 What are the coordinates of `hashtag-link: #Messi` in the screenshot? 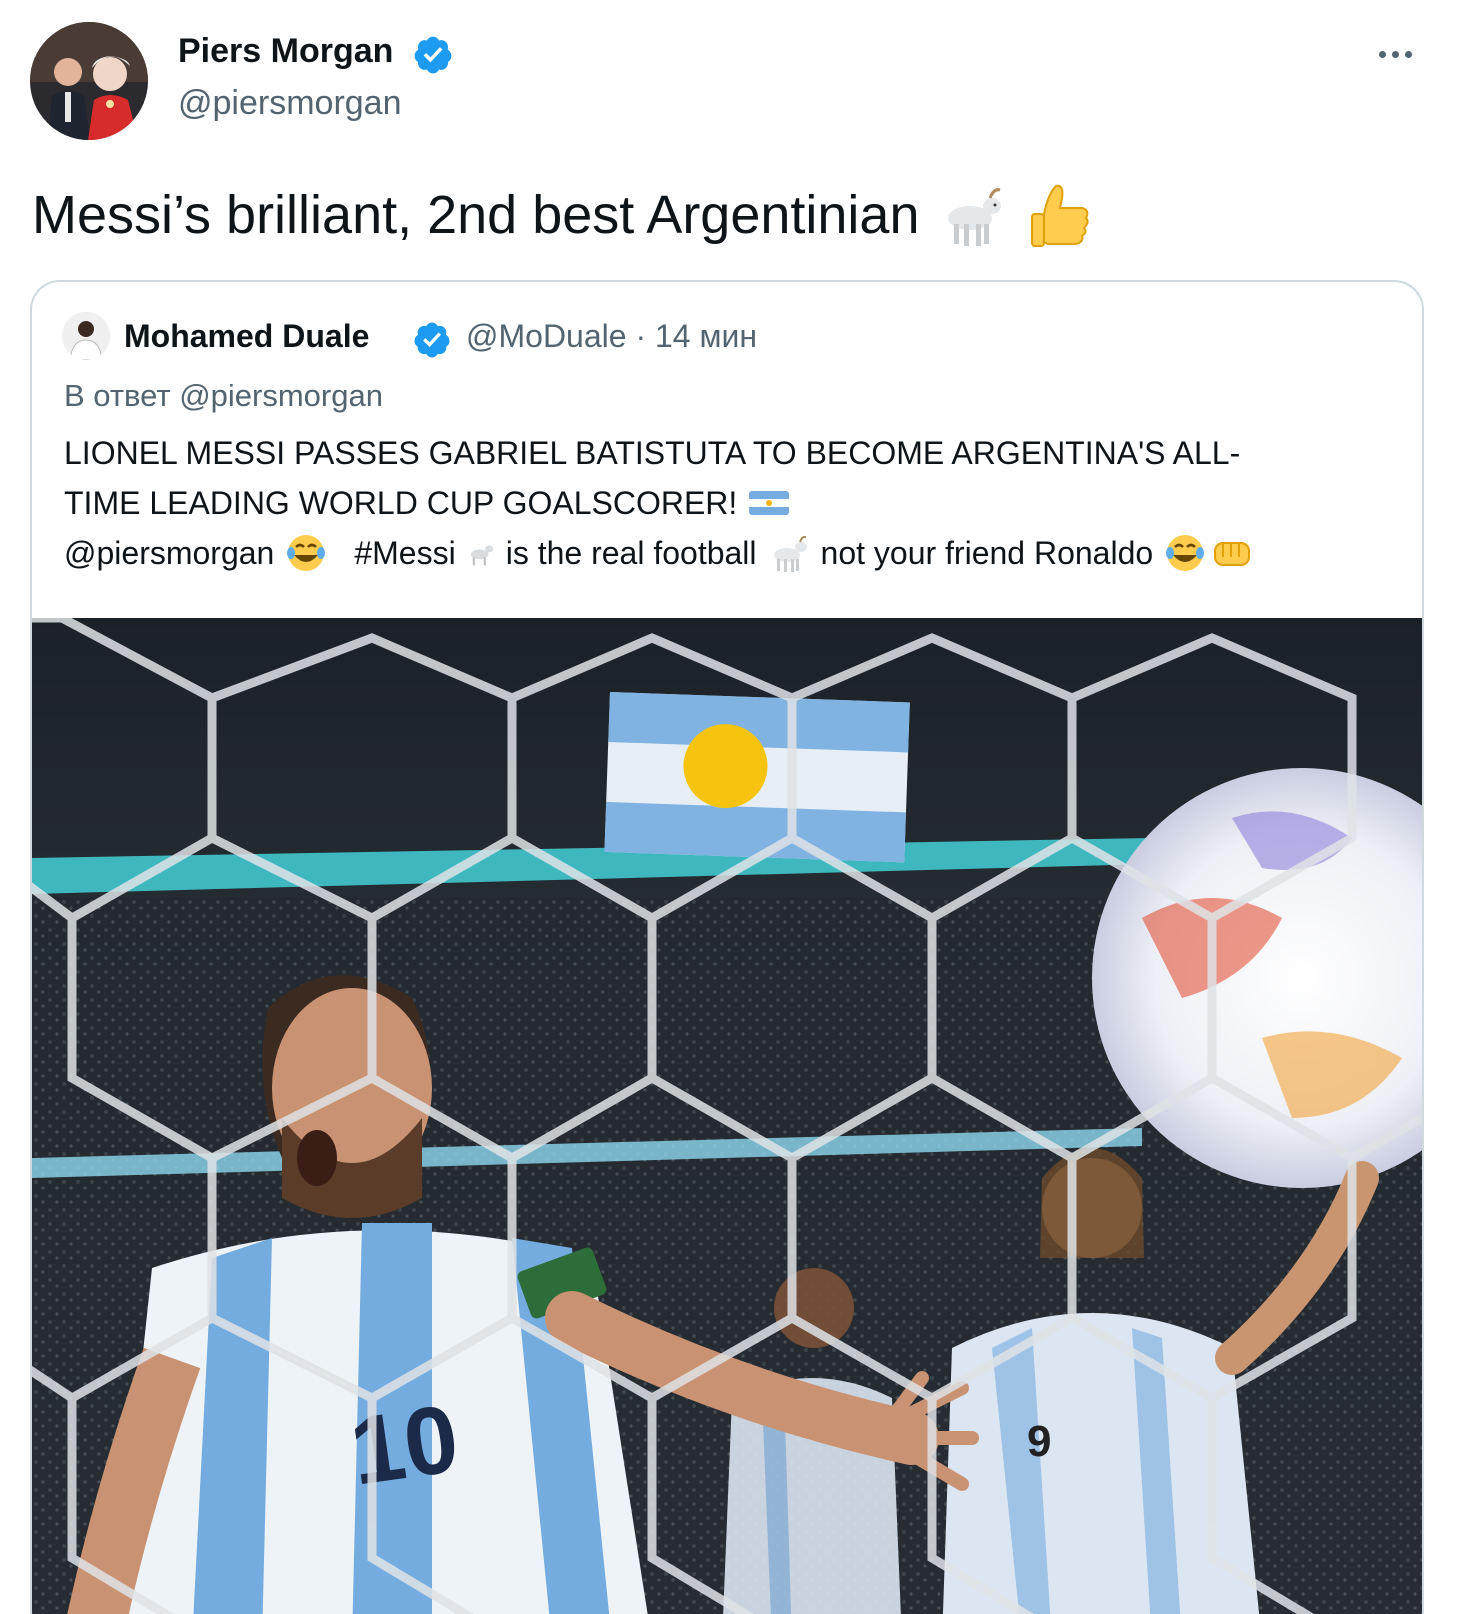 It's located at (404, 553).